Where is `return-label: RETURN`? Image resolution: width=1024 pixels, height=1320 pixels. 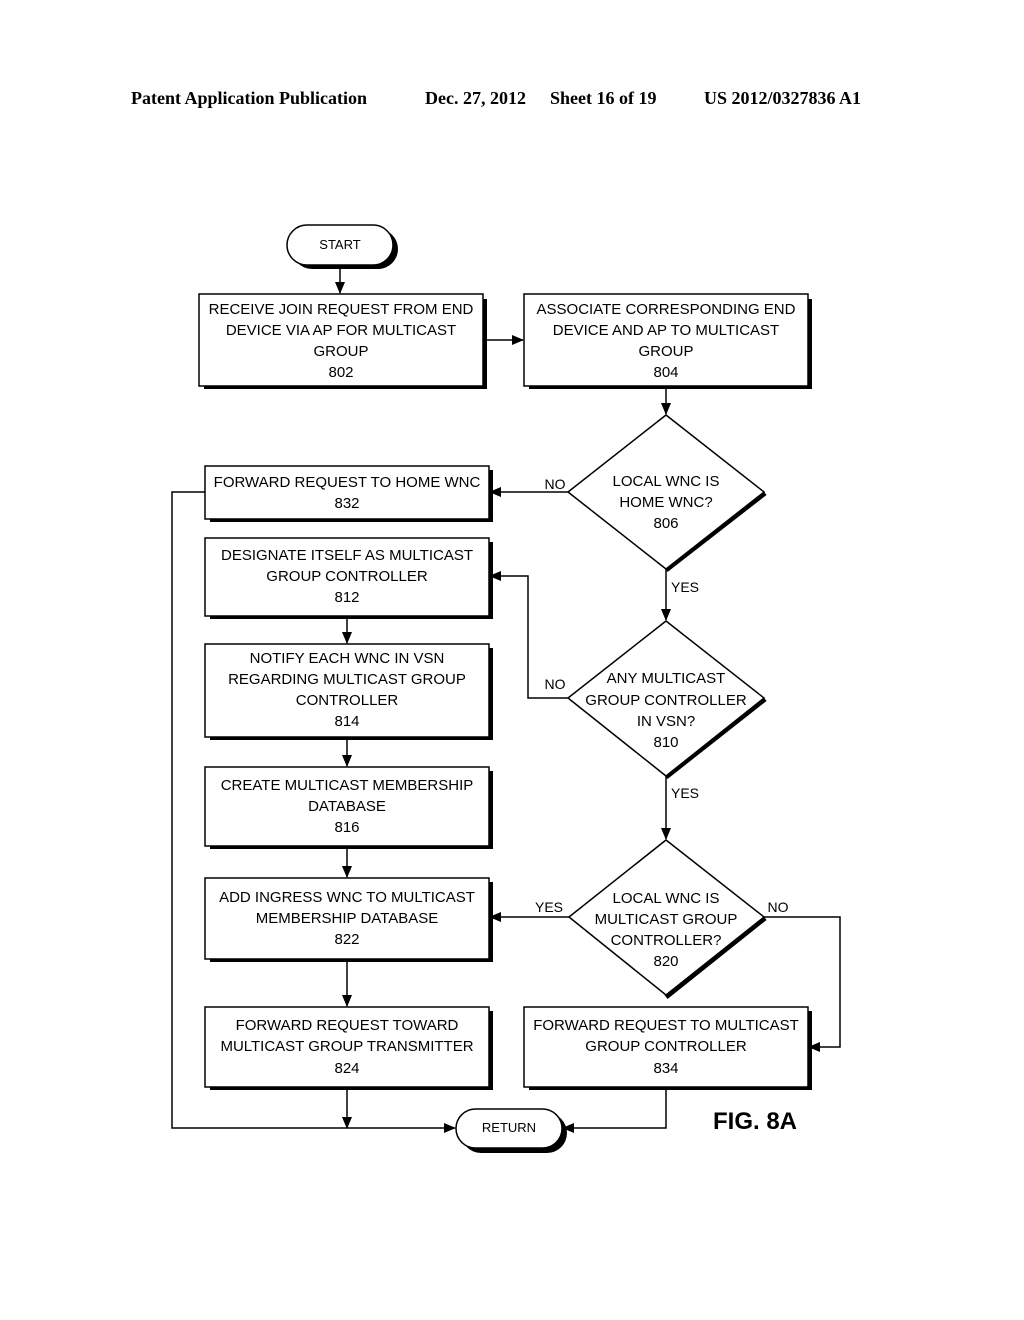
return-label: RETURN is located at coordinates (509, 1127).